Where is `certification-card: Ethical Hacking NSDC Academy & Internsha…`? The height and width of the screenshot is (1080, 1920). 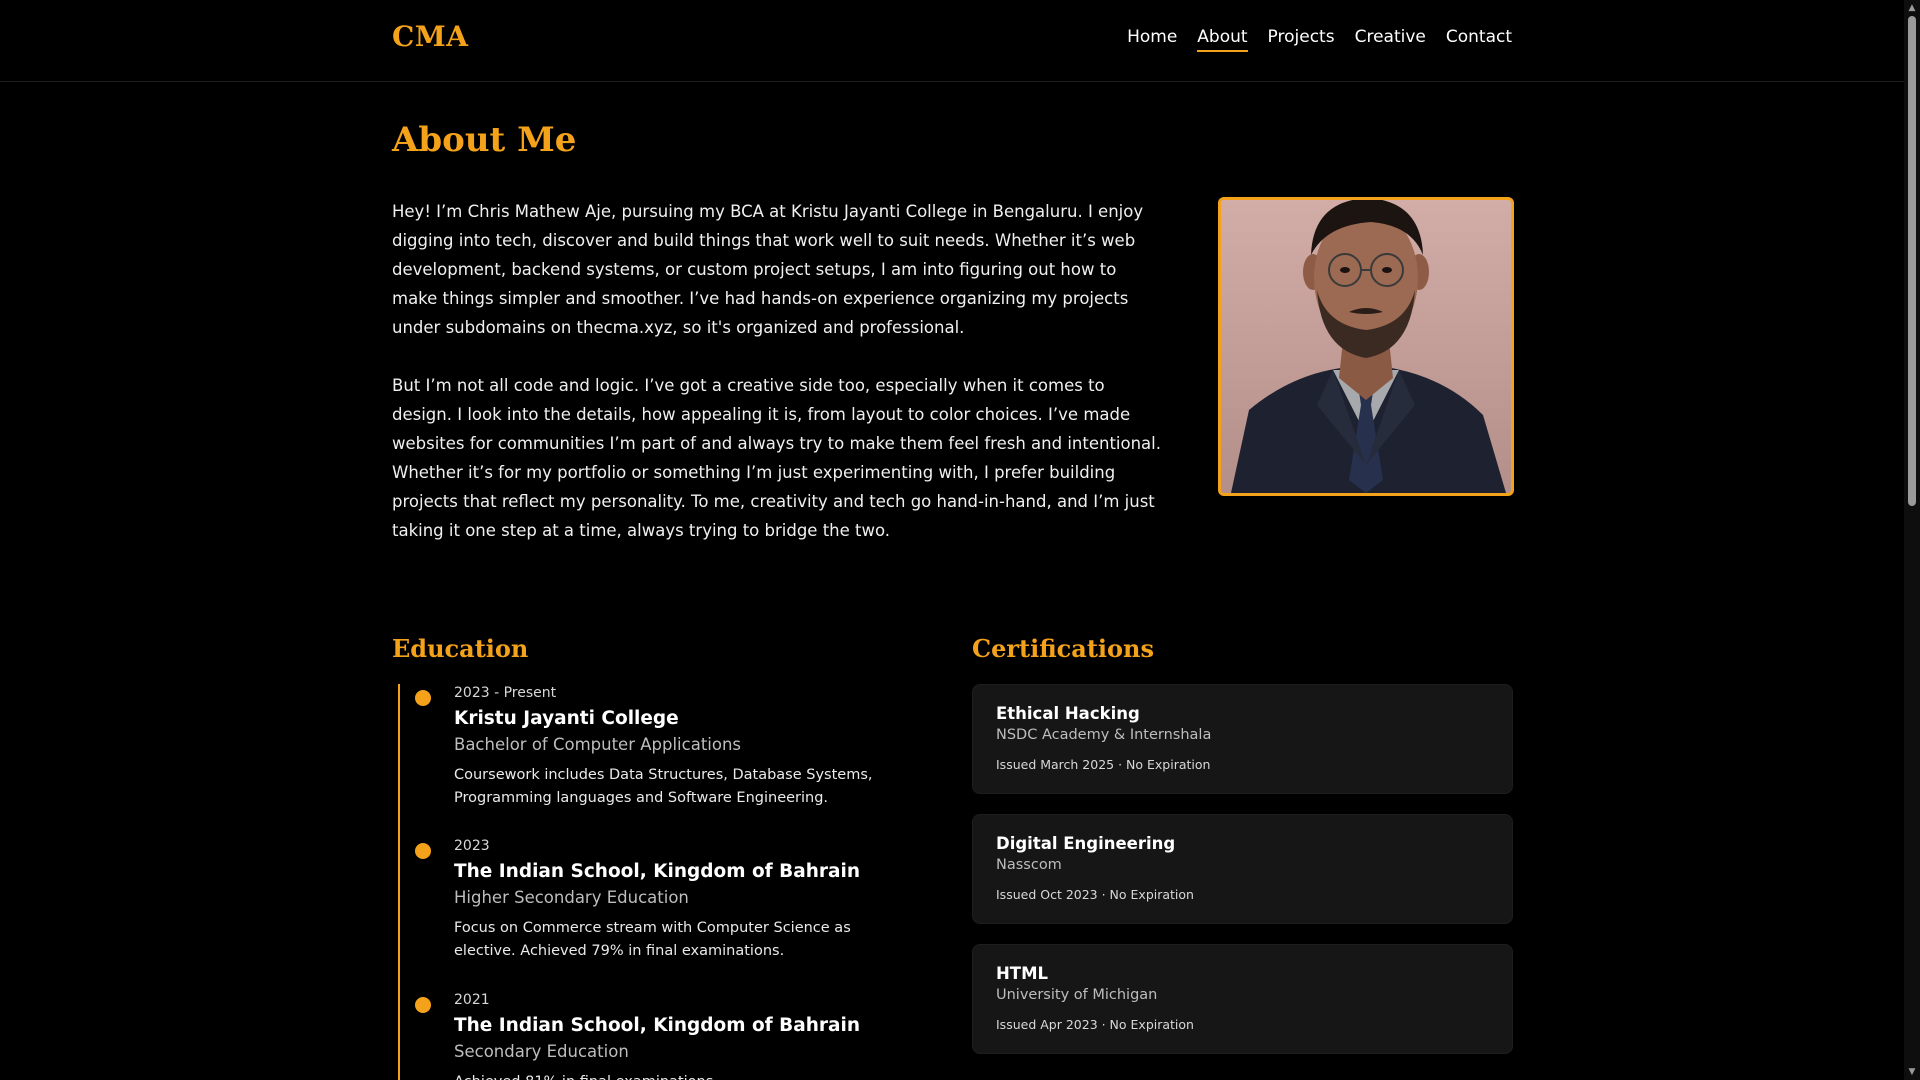 certification-card: Ethical Hacking NSDC Academy & Internsha… is located at coordinates (1242, 739).